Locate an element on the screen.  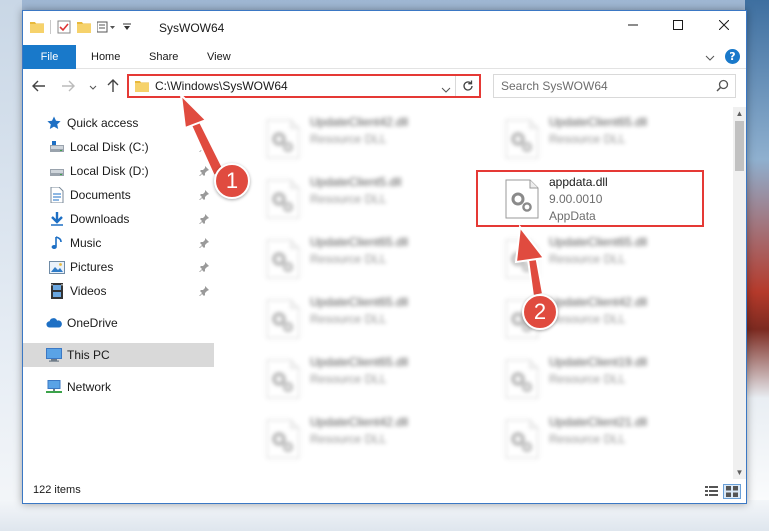
file-name: UpdateClient65.dll is located at coordinates (598, 242).